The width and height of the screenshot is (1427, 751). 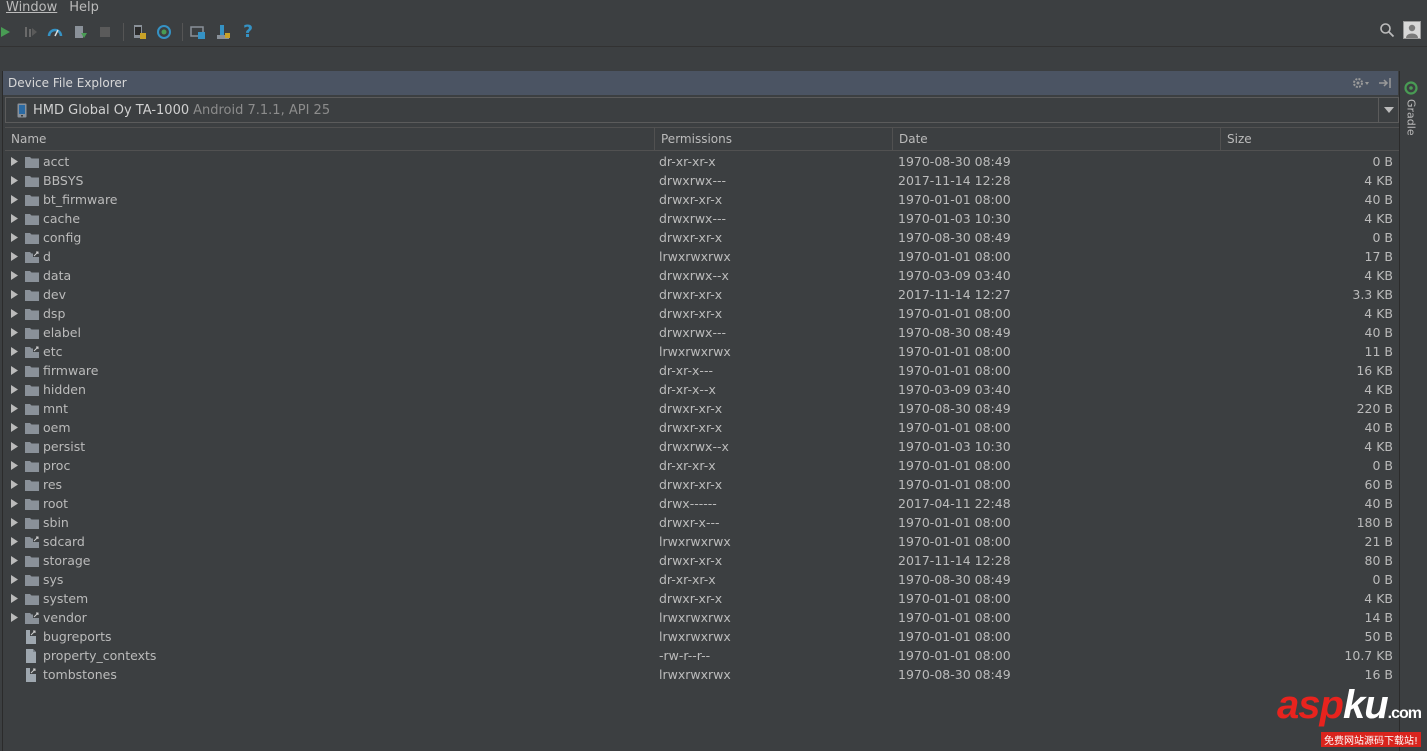 I want to click on search-icon, so click(x=1387, y=30).